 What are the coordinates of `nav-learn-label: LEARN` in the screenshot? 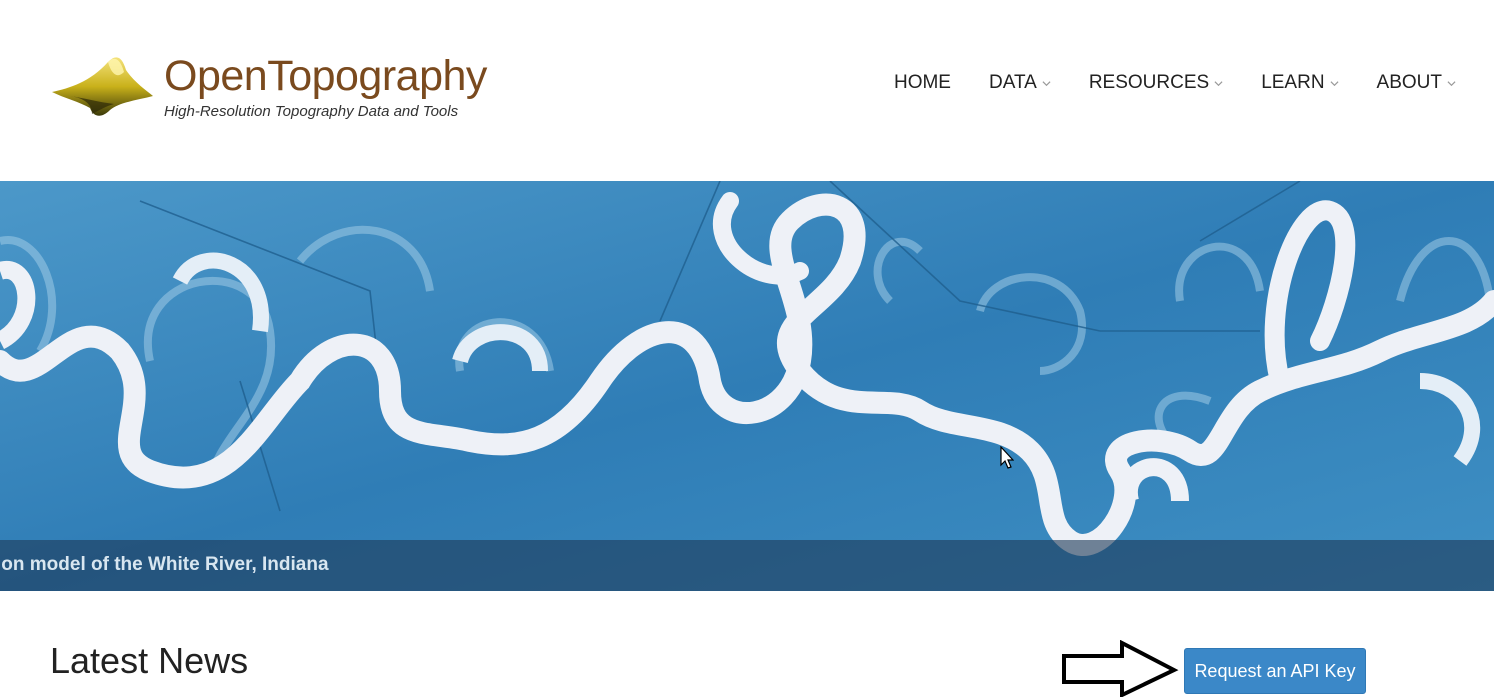 It's located at (1293, 82).